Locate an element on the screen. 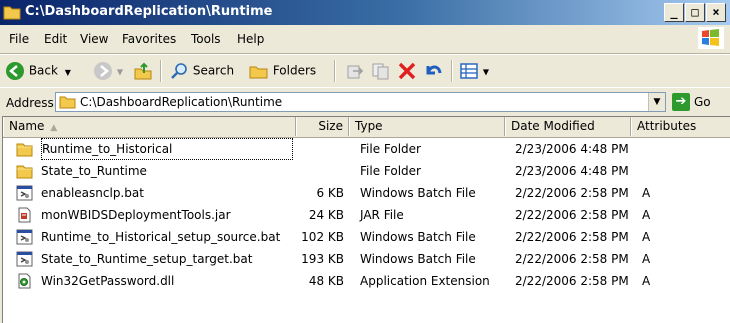 The width and height of the screenshot is (730, 323). forward-dropdown-icon: ▼ is located at coordinates (120, 72).